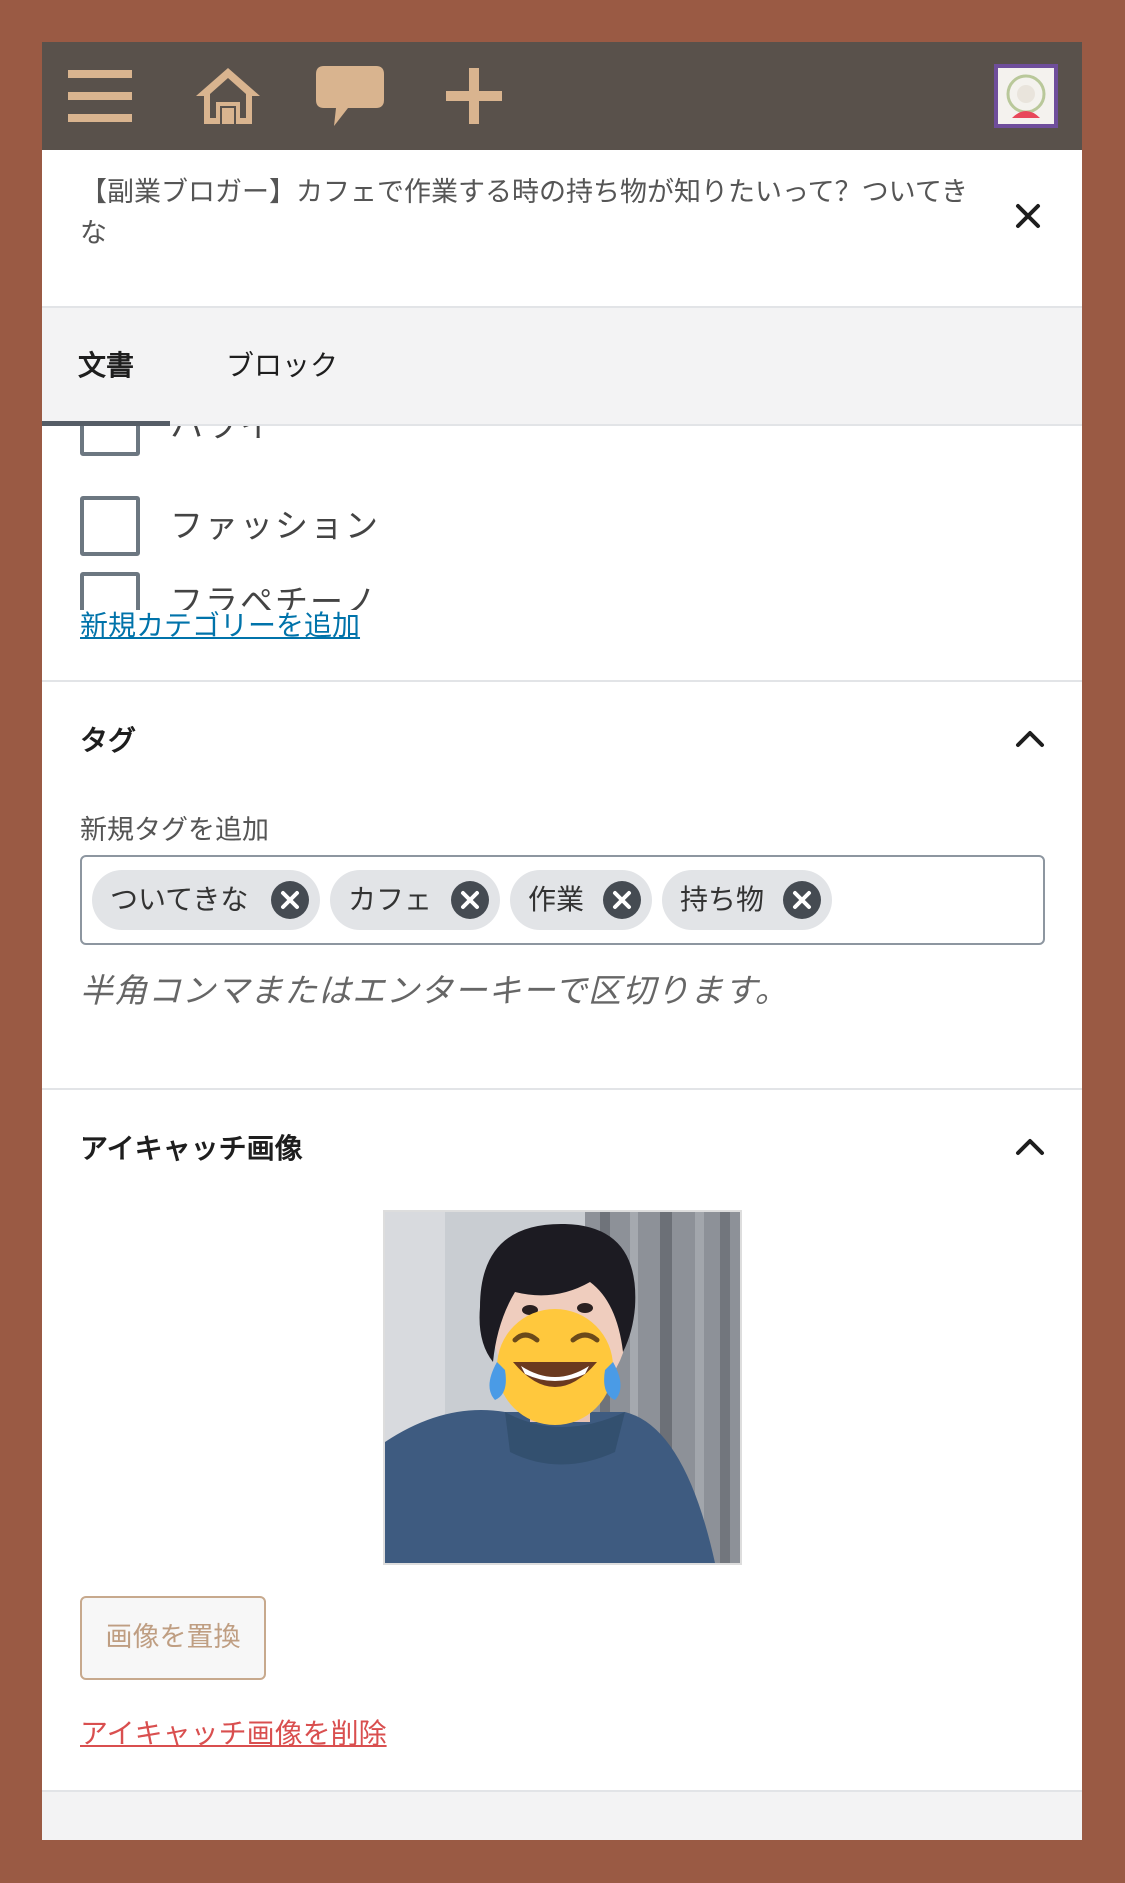 This screenshot has width=1125, height=1883. I want to click on admin-toolbar, so click(562, 96).